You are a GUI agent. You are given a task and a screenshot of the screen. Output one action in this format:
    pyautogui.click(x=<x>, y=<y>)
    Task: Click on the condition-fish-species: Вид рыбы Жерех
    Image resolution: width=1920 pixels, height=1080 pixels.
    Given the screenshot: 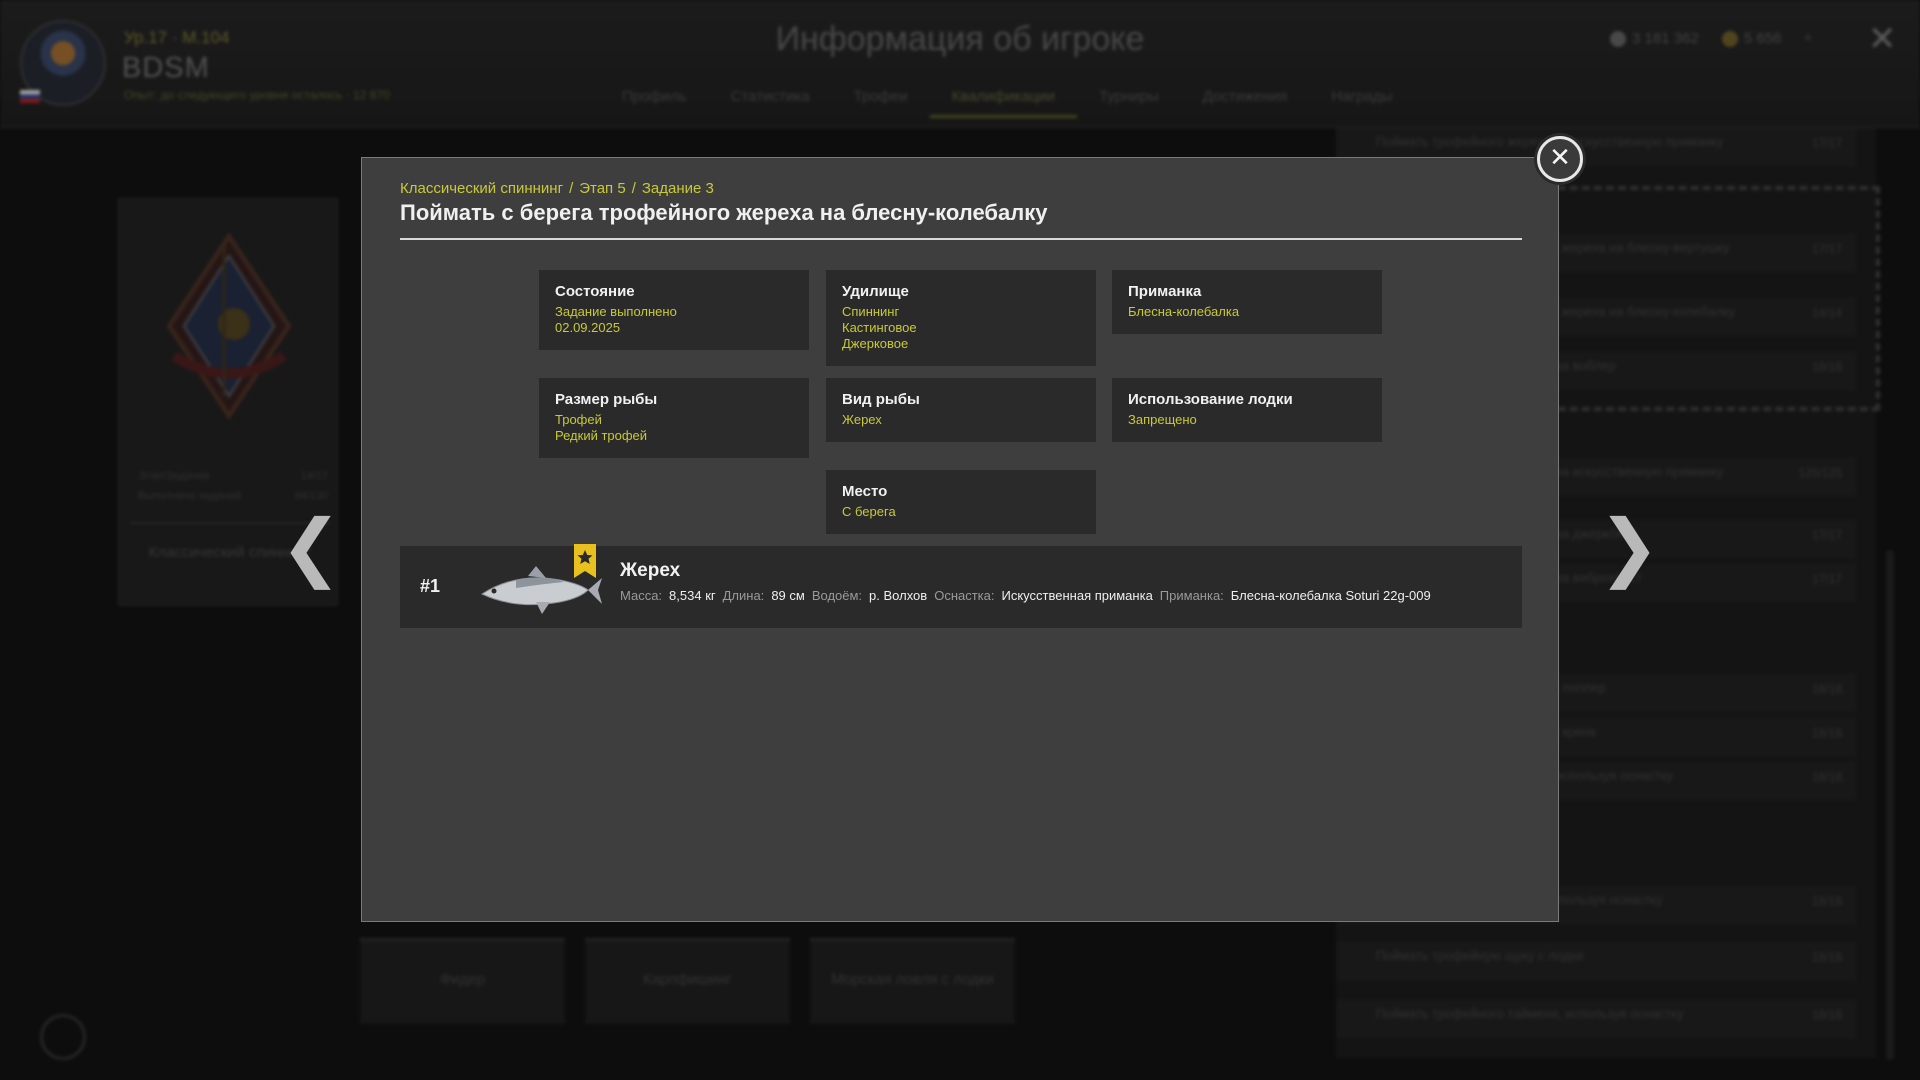 What is the action you would take?
    pyautogui.click(x=961, y=410)
    